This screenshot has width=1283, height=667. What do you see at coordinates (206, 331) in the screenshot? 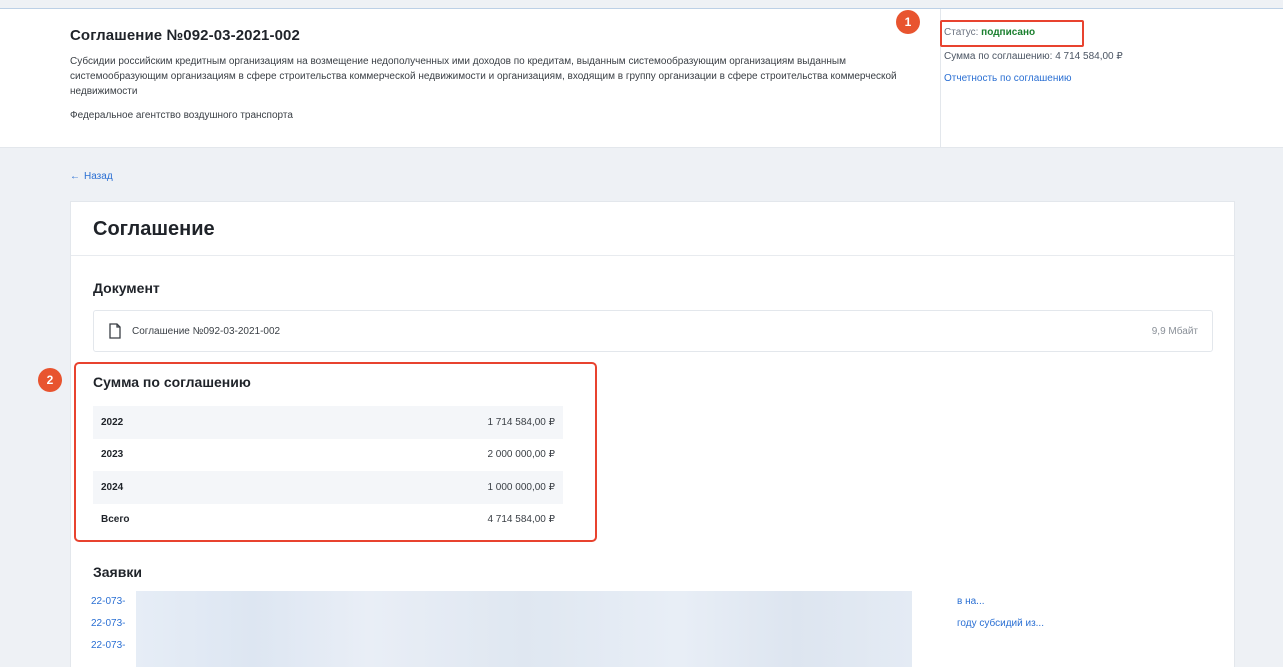
I see `document-name: Соглашение №092-03-2021-002` at bounding box center [206, 331].